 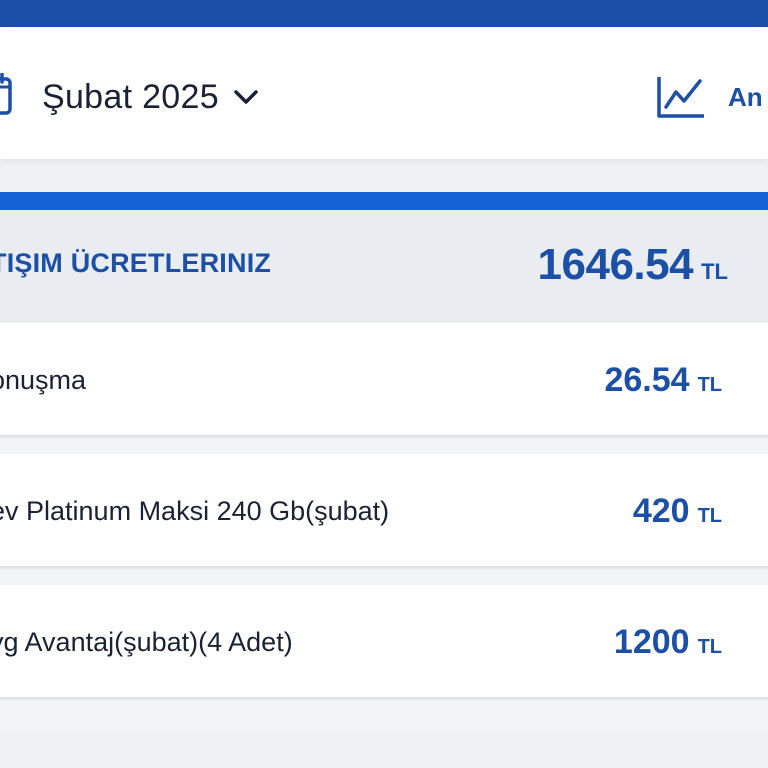 I want to click on charge-label: ev Platinum Maksi 240 Gb(şubat), so click(x=195, y=511).